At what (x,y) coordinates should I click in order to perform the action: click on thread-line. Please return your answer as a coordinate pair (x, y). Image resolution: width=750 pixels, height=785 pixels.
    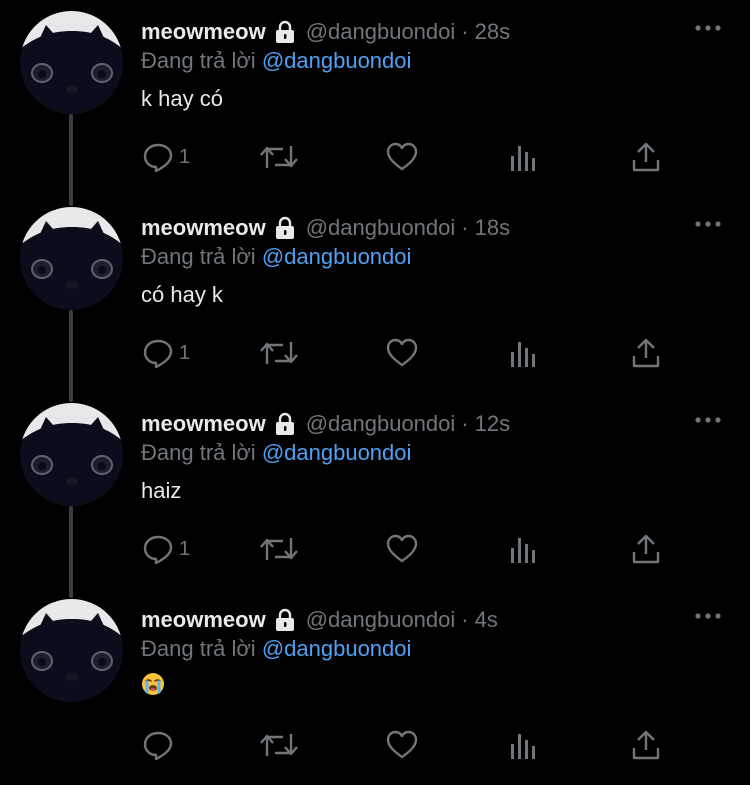
    Looking at the image, I should click on (71, 160).